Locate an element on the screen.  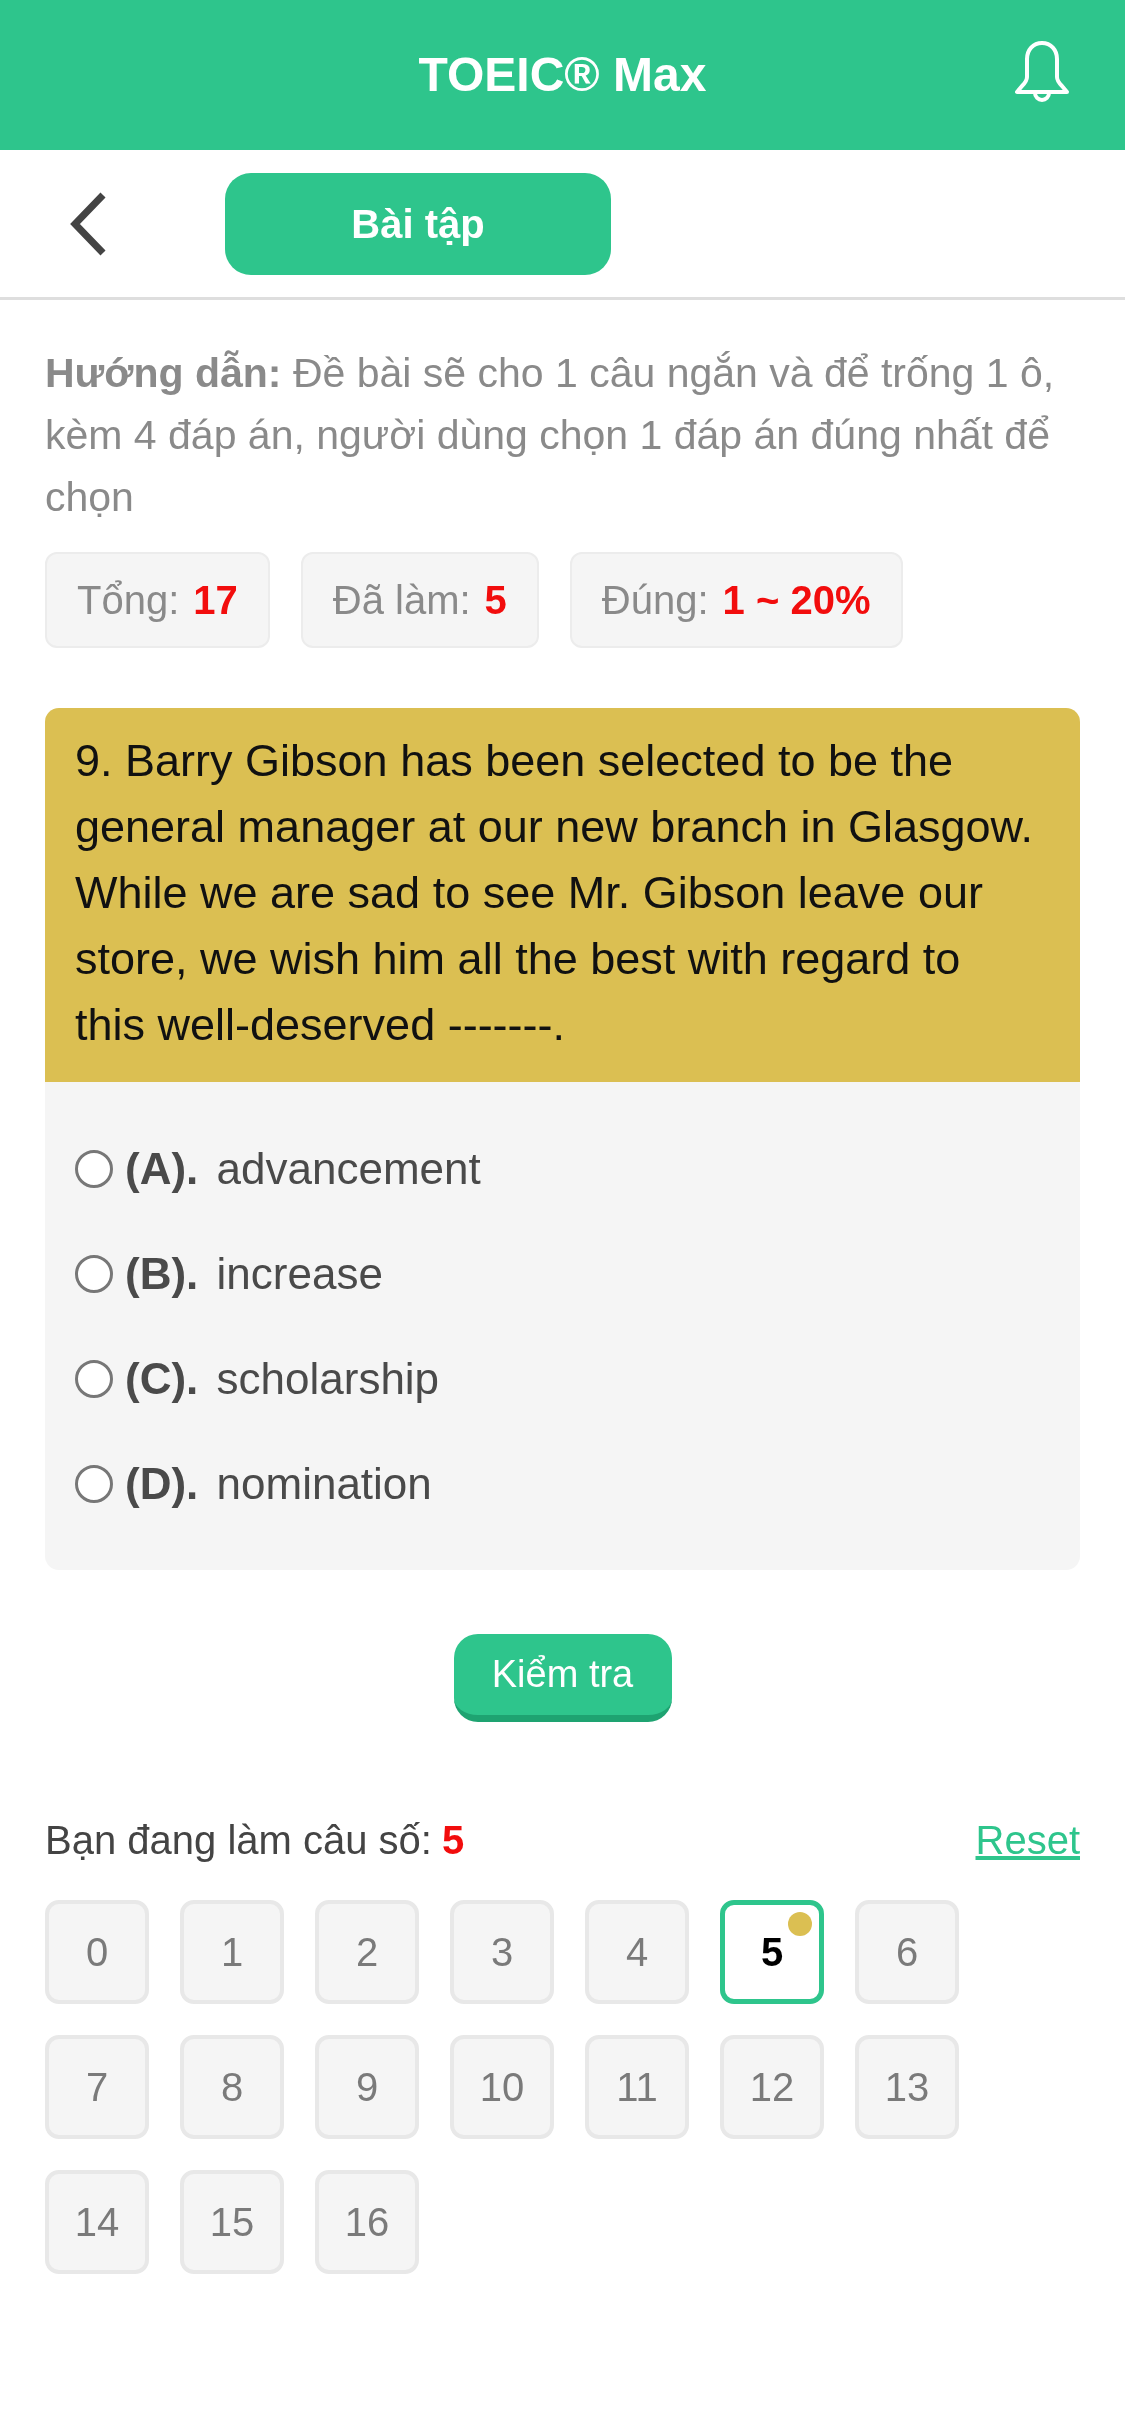
question-number-button: 12 is located at coordinates (772, 2087).